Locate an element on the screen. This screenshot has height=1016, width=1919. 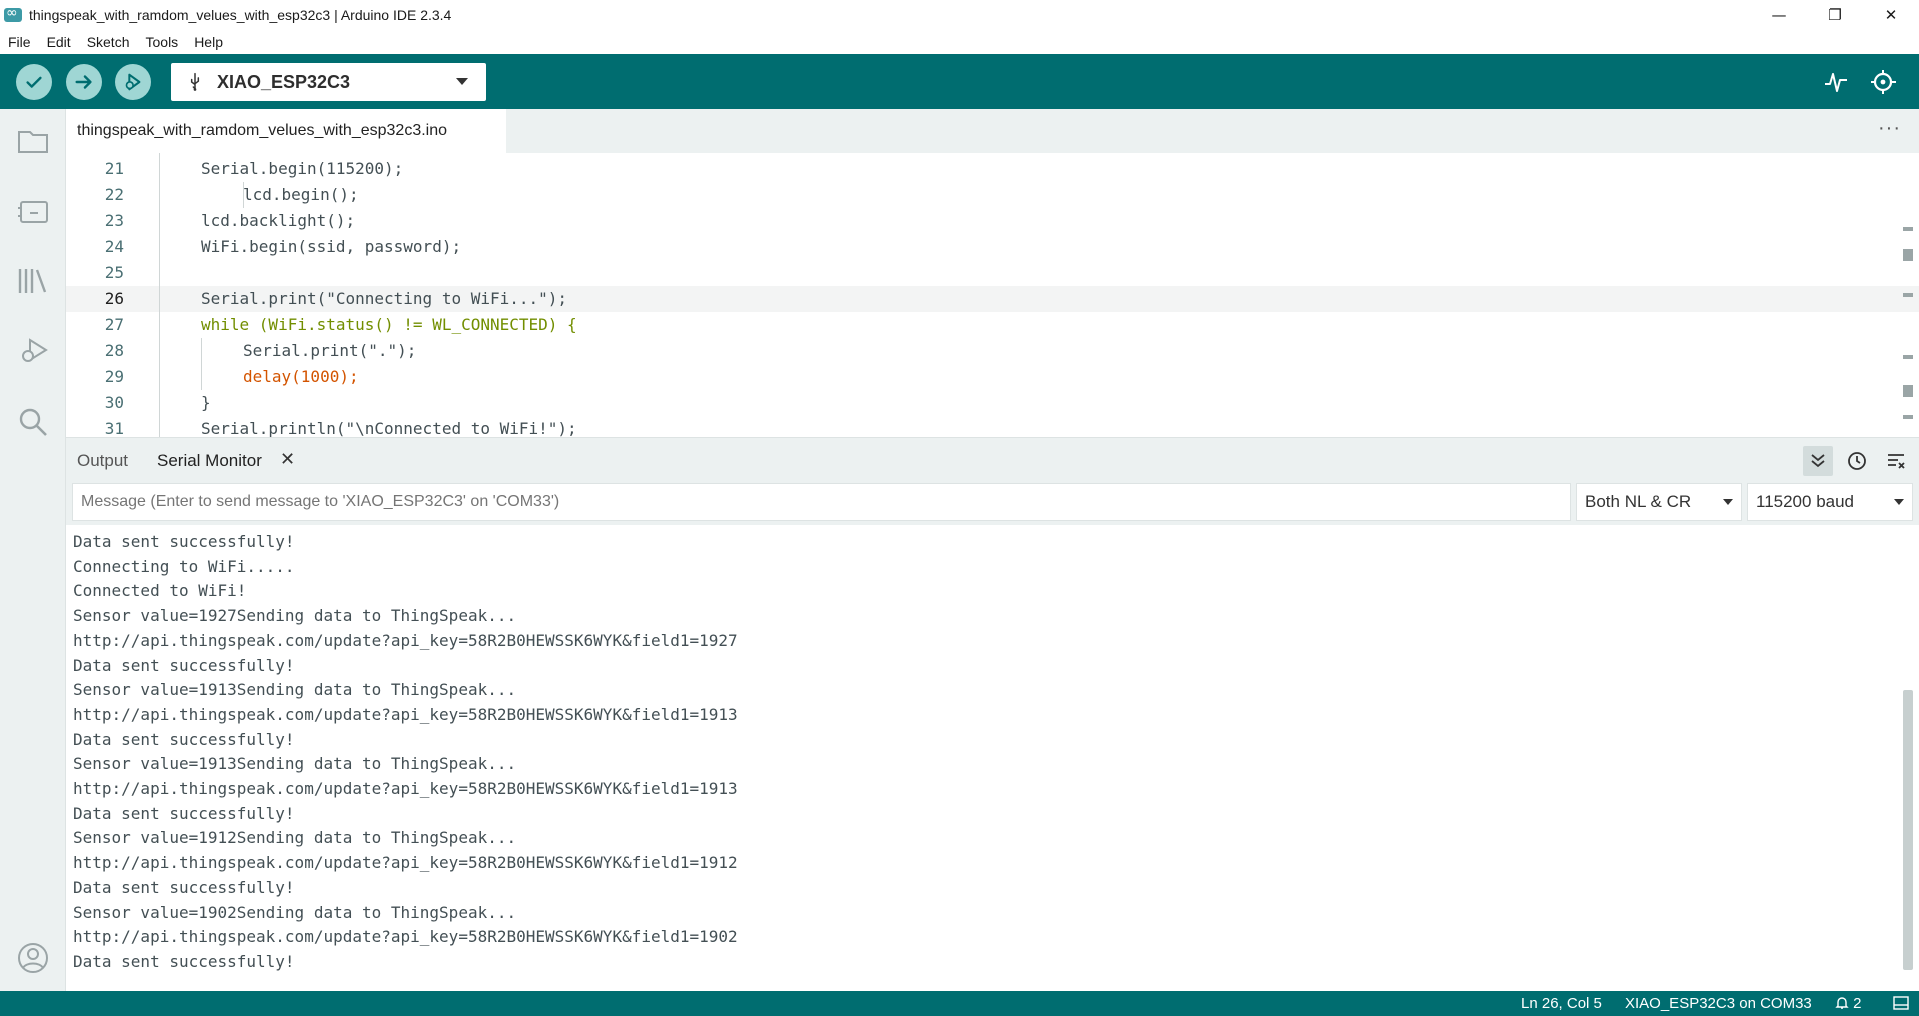
menu-file: File is located at coordinates (19, 42).